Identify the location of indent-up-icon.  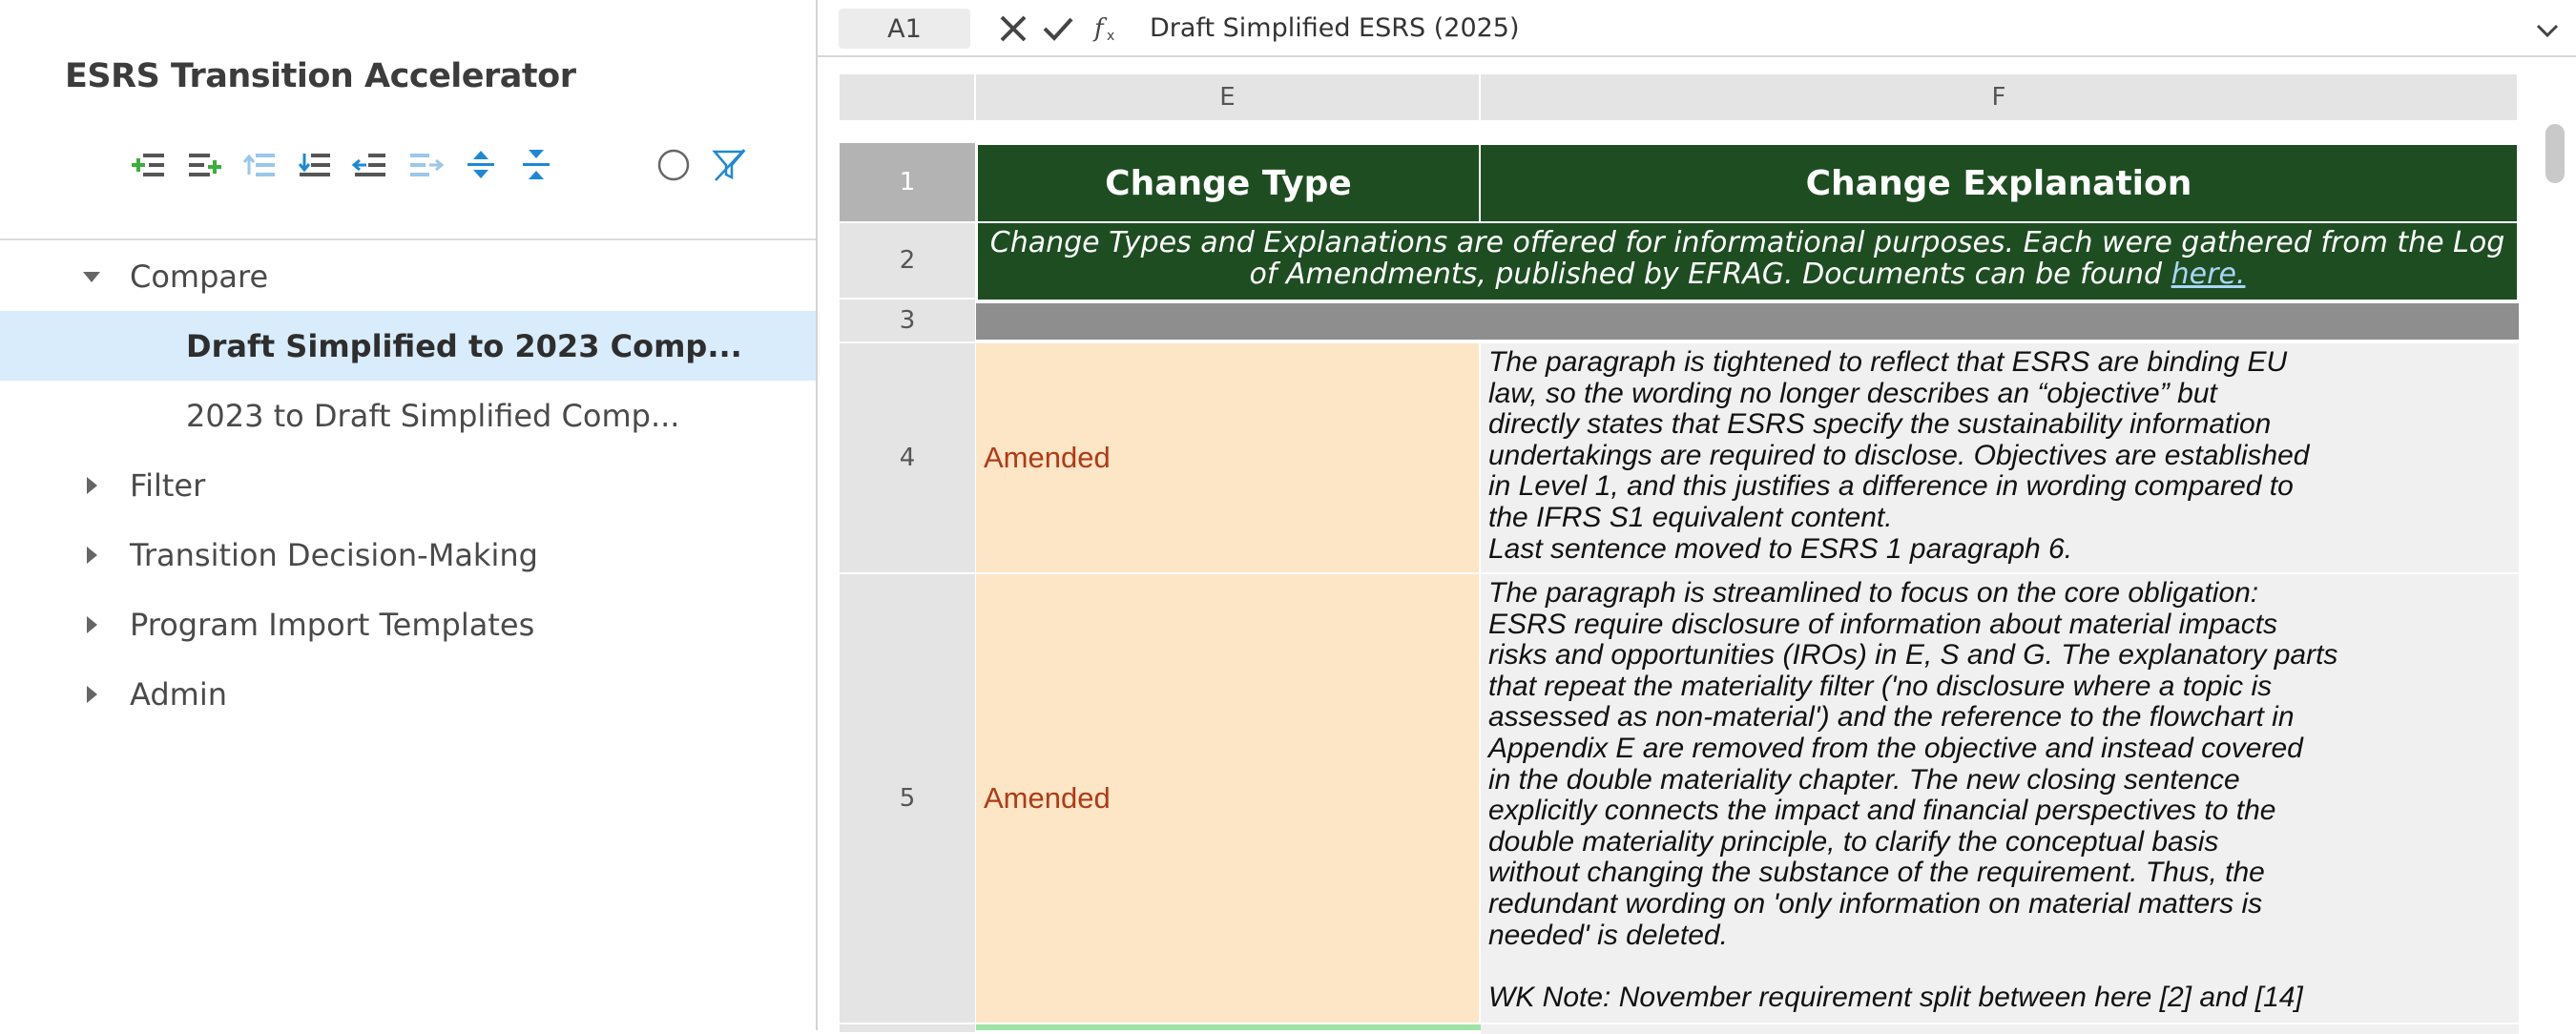
(259, 165).